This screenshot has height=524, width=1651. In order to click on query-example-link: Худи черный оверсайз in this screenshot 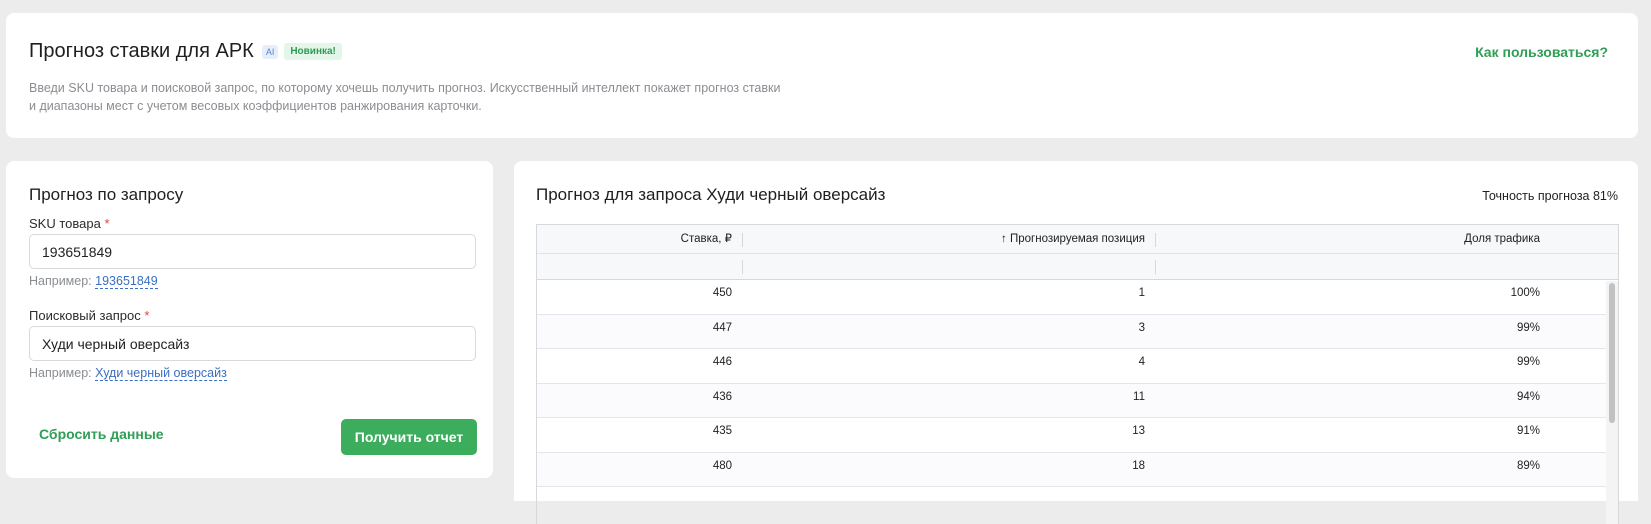, I will do `click(161, 373)`.